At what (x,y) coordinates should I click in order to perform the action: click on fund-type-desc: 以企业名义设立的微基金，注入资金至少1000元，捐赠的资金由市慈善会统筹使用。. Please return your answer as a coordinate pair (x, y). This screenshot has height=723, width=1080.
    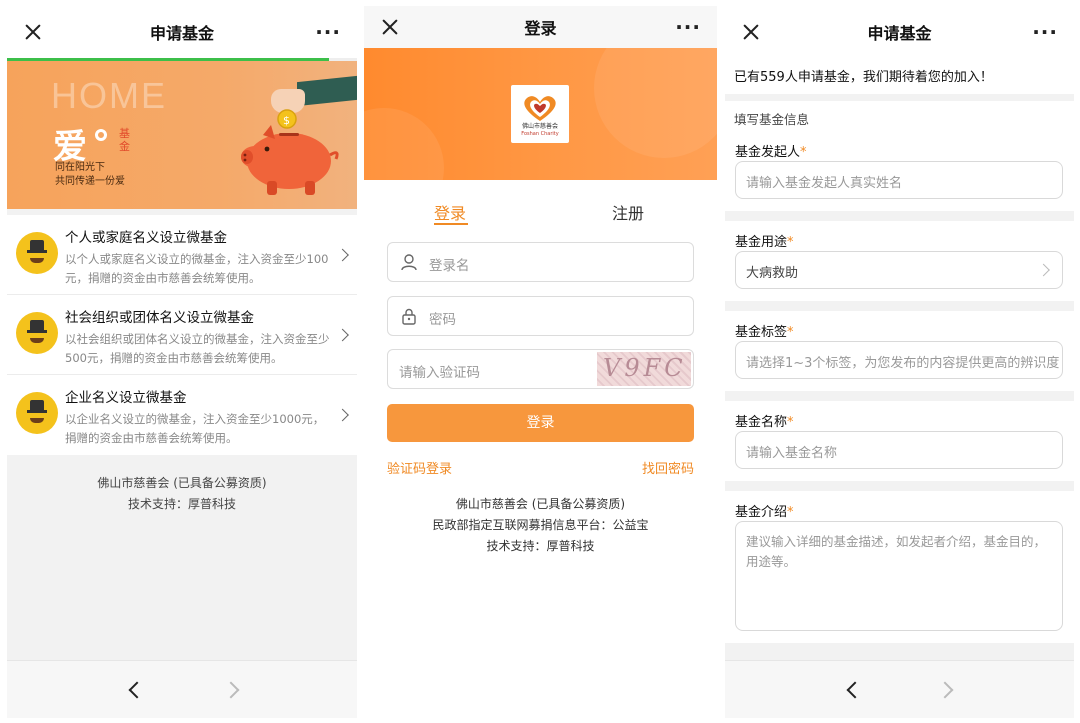
    Looking at the image, I should click on (195, 428).